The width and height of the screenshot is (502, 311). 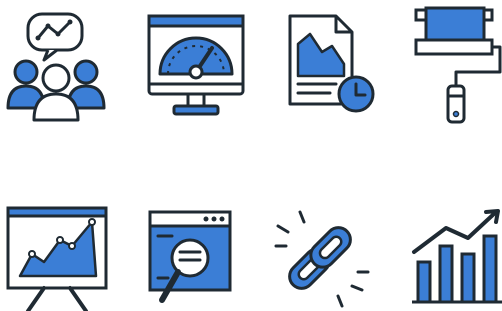 I want to click on browser-search-magnifier-icon, so click(x=190, y=256).